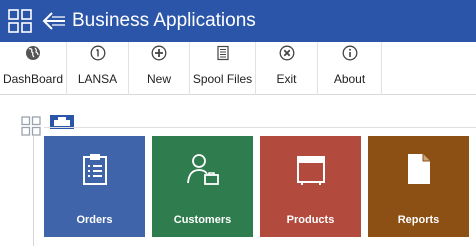  I want to click on toolbar-lansa-button: LANSA, so click(98, 68).